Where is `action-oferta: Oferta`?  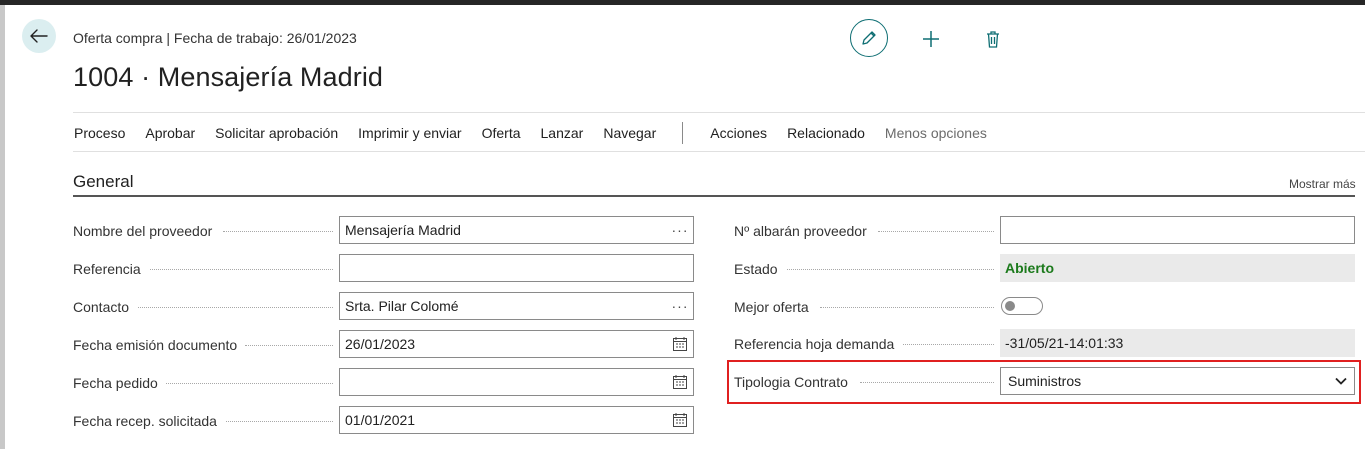 action-oferta: Oferta is located at coordinates (501, 133).